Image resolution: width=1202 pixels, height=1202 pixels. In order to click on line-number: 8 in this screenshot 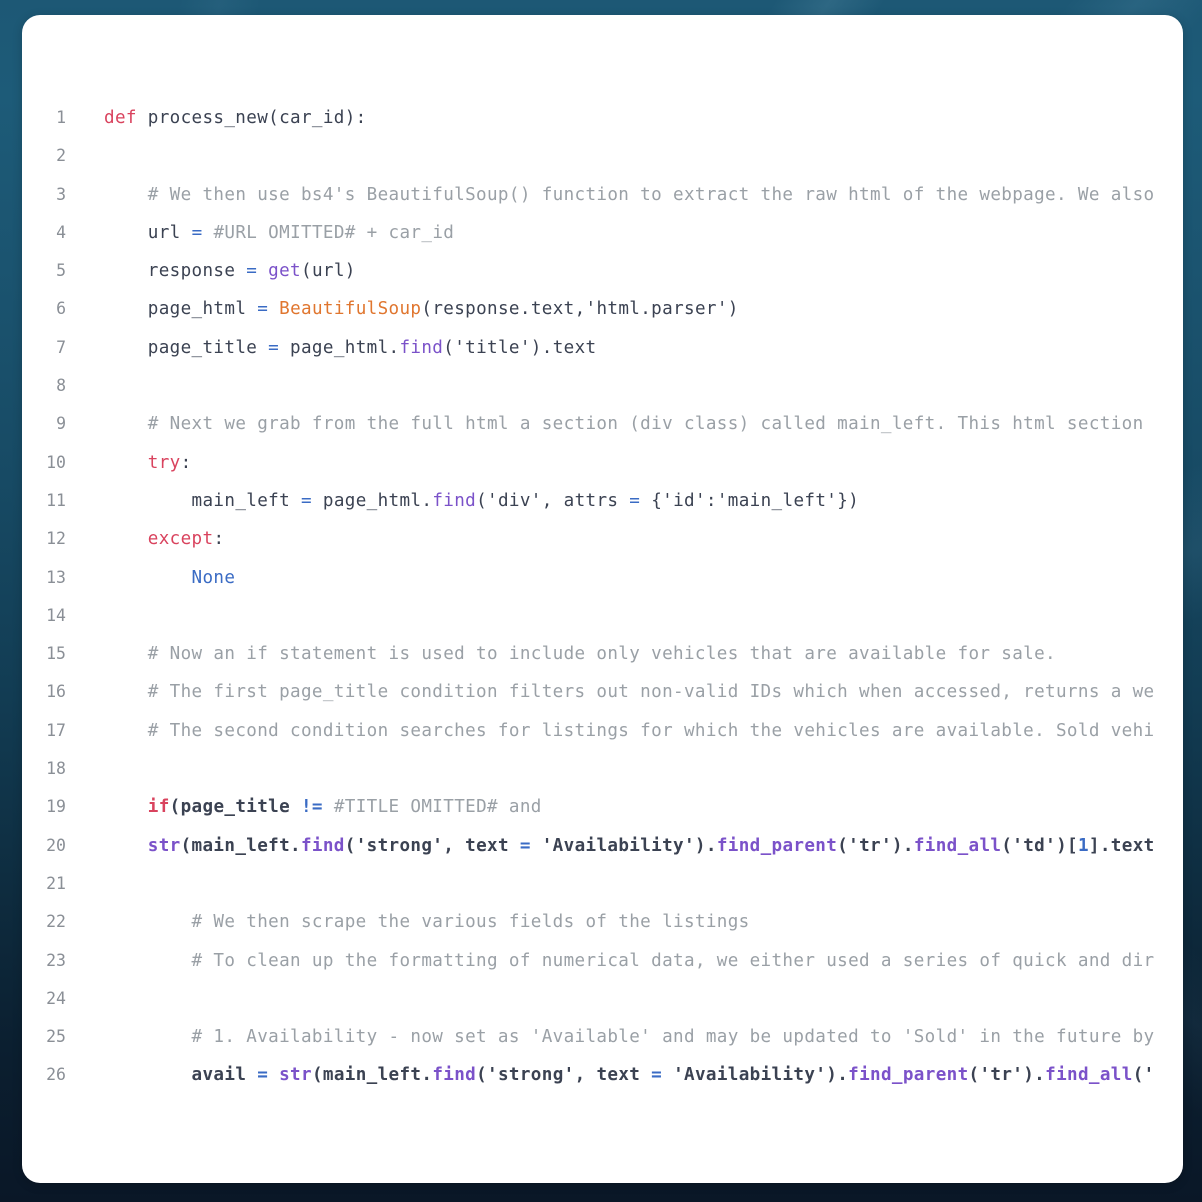, I will do `click(61, 386)`.